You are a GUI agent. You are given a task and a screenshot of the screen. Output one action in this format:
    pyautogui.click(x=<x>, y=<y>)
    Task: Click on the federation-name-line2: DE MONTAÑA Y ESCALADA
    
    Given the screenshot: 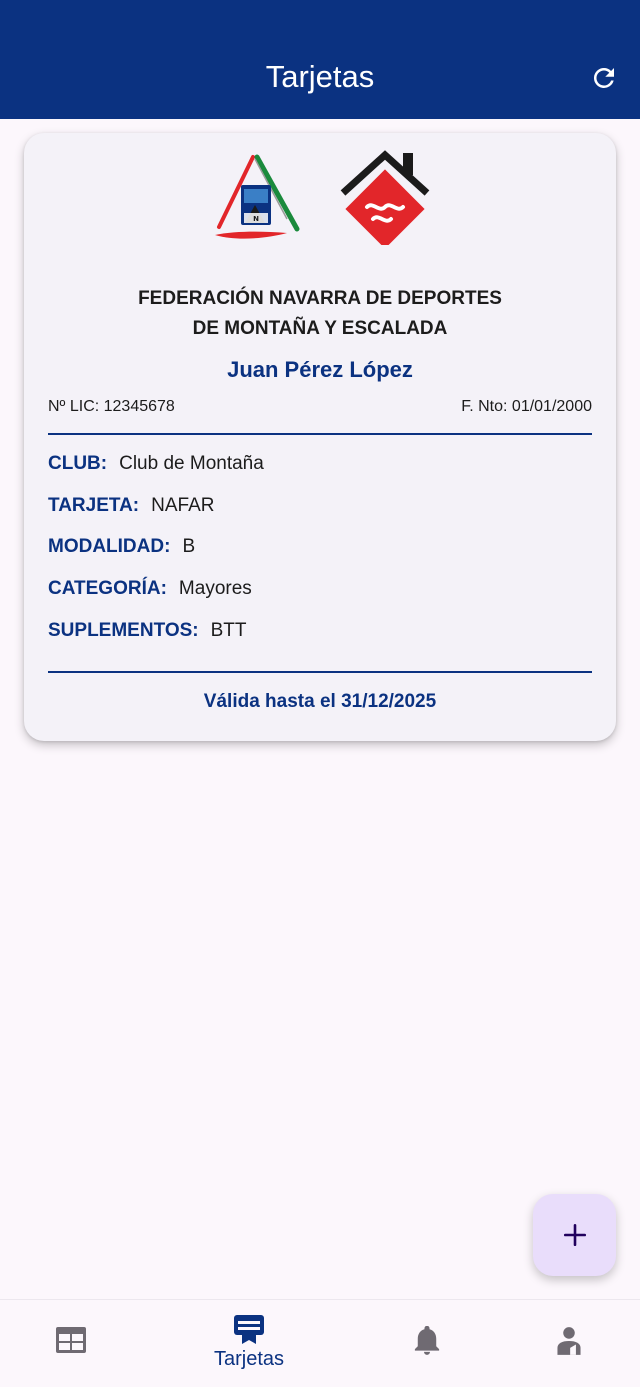 What is the action you would take?
    pyautogui.click(x=320, y=328)
    